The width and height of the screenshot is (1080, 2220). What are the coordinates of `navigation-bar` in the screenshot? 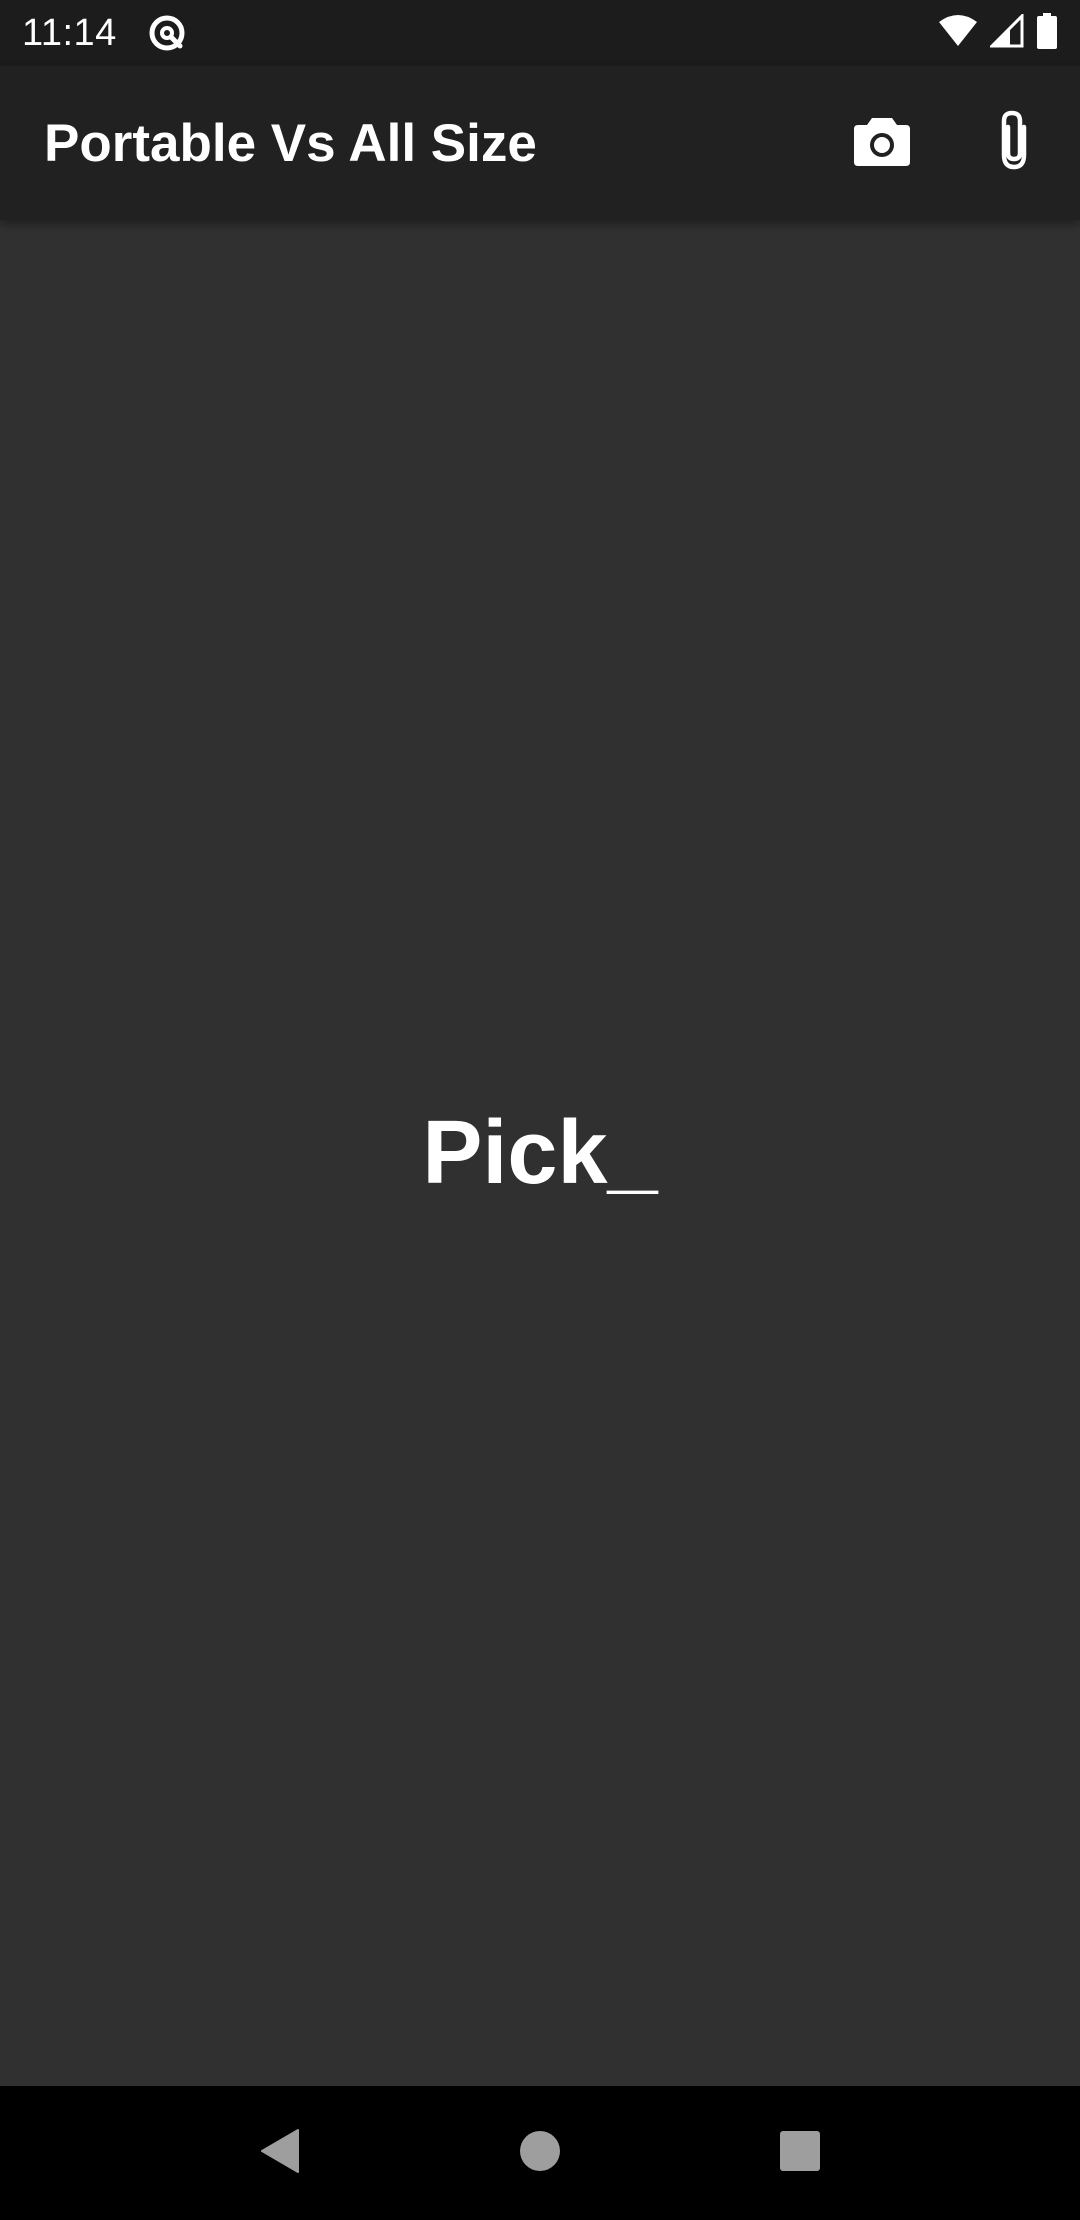 It's located at (540, 2153).